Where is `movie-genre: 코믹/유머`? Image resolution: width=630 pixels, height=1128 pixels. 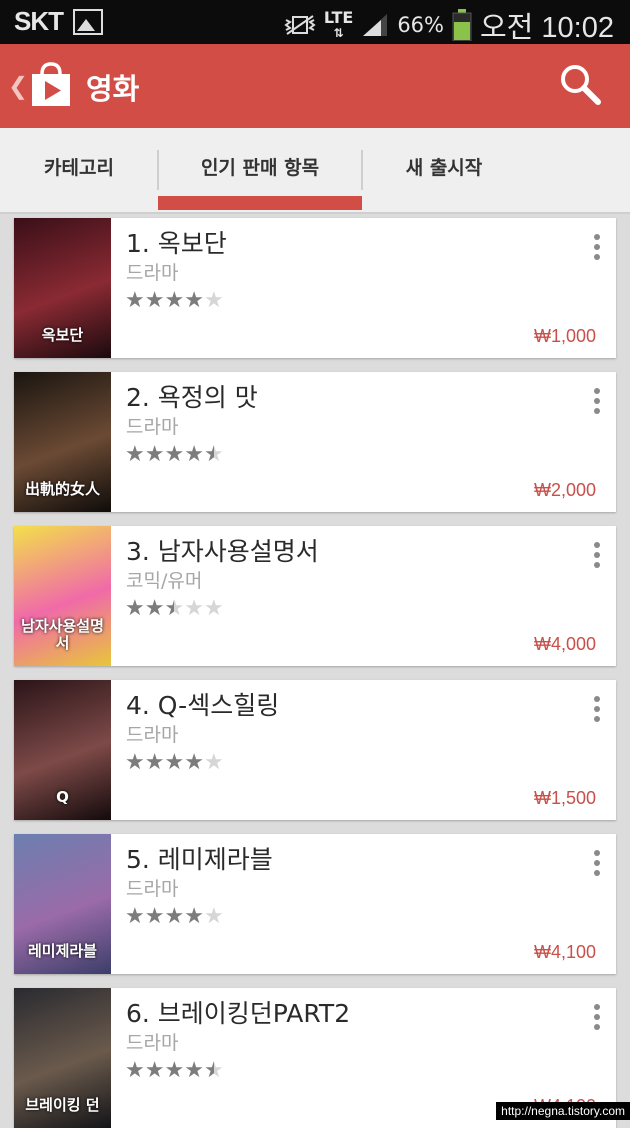 movie-genre: 코믹/유머 is located at coordinates (164, 581).